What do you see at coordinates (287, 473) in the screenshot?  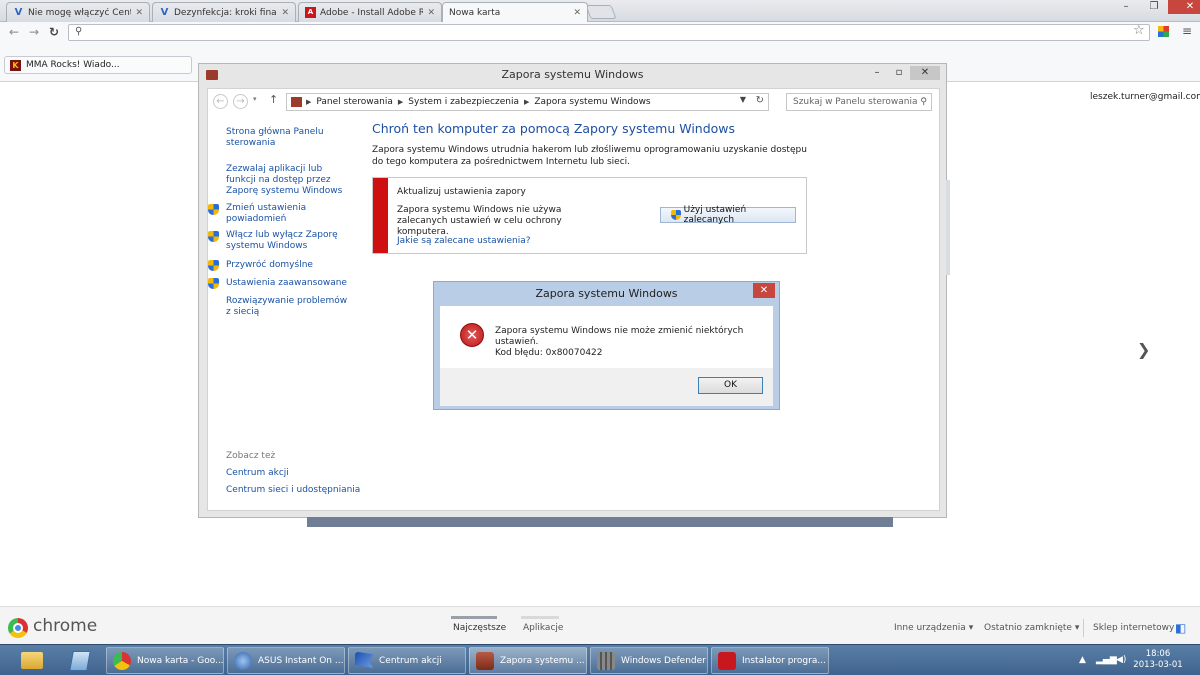 I see `see-also-action-center: Centrum akcji` at bounding box center [287, 473].